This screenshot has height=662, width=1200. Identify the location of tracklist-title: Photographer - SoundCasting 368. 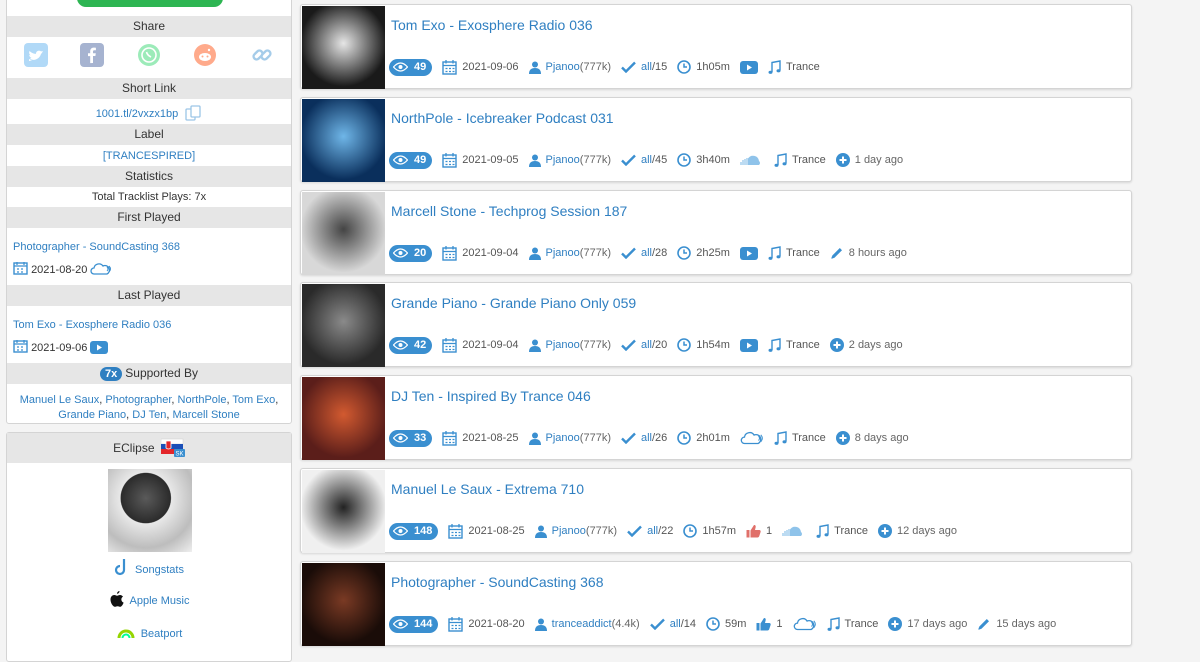
(497, 582).